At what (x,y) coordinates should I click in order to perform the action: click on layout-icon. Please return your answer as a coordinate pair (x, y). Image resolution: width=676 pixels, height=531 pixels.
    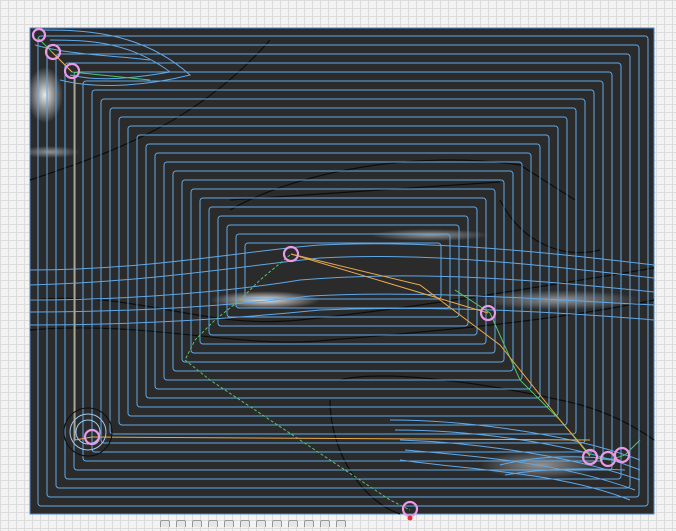
    Looking at the image, I should click on (293, 523).